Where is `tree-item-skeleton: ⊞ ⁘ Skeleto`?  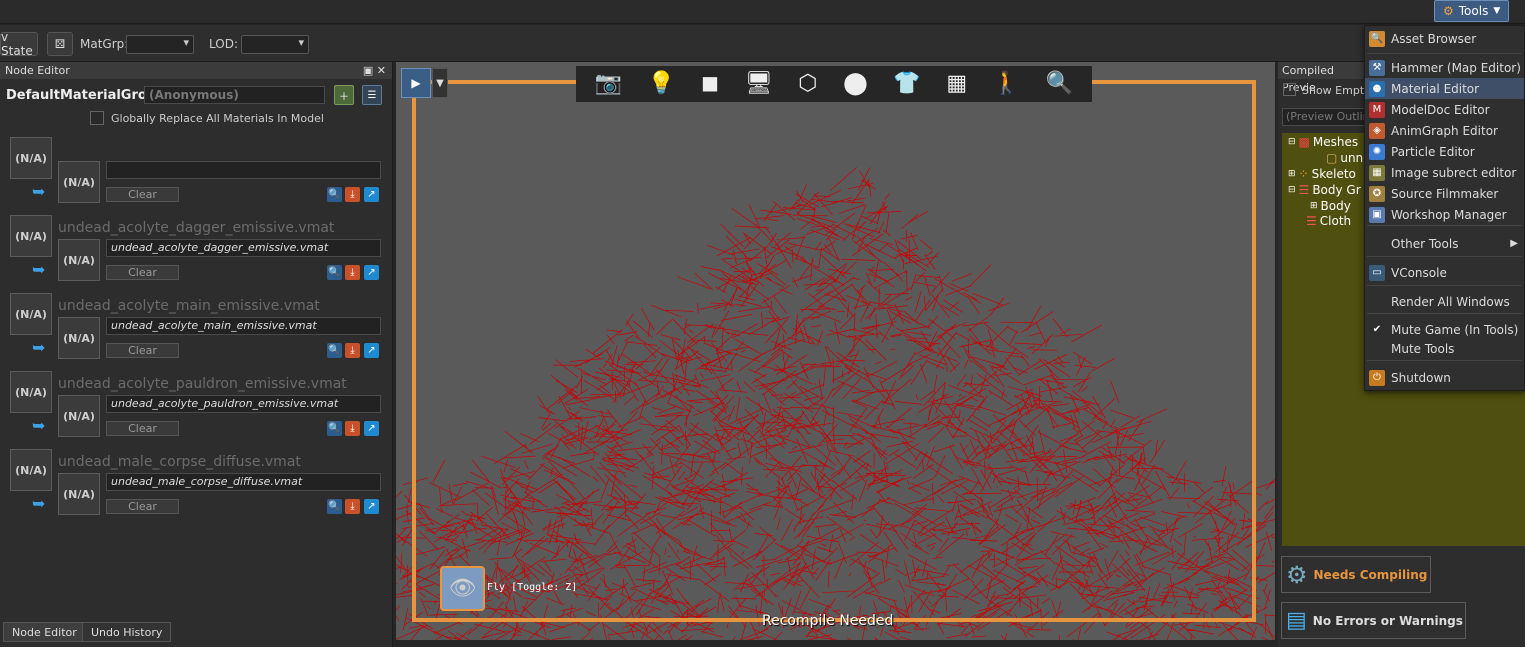
tree-item-skeleton: ⊞ ⁘ Skeleto is located at coordinates (1322, 174).